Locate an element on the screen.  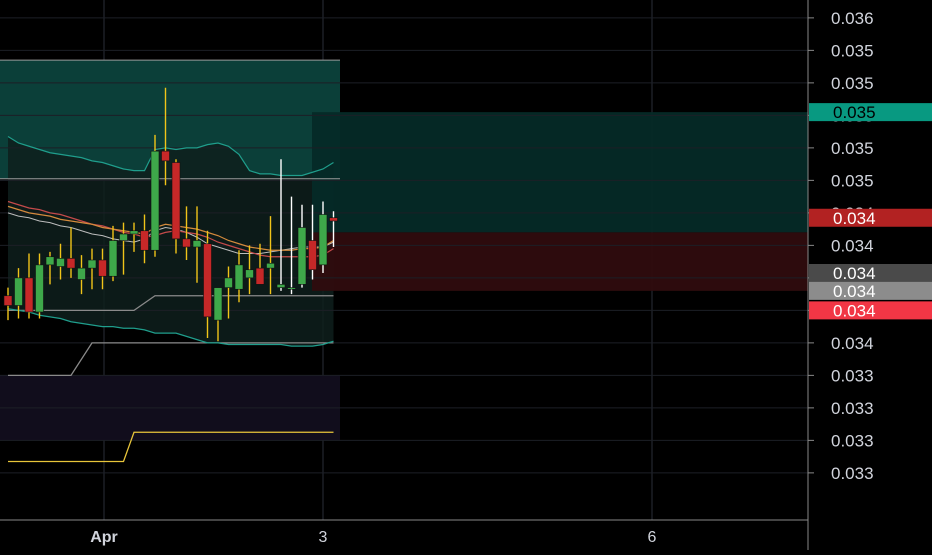
time-tick-label: 6 is located at coordinates (652, 537).